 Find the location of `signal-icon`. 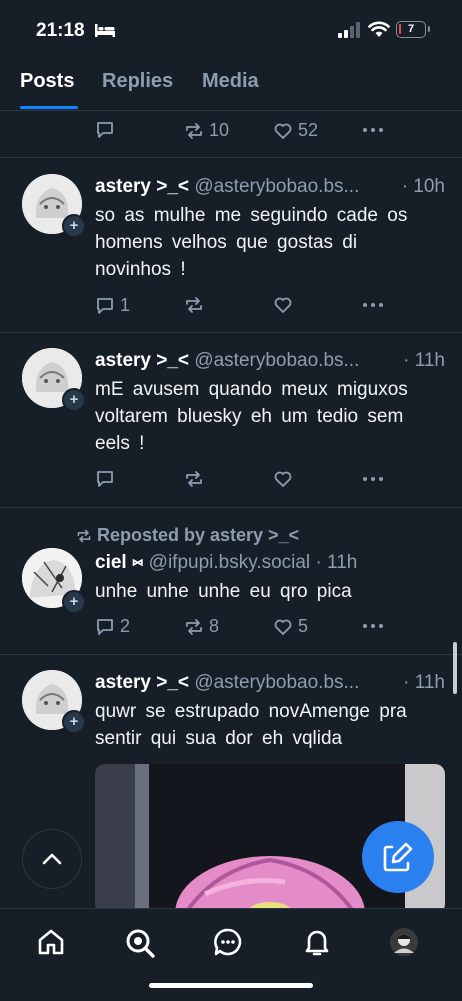

signal-icon is located at coordinates (349, 30).